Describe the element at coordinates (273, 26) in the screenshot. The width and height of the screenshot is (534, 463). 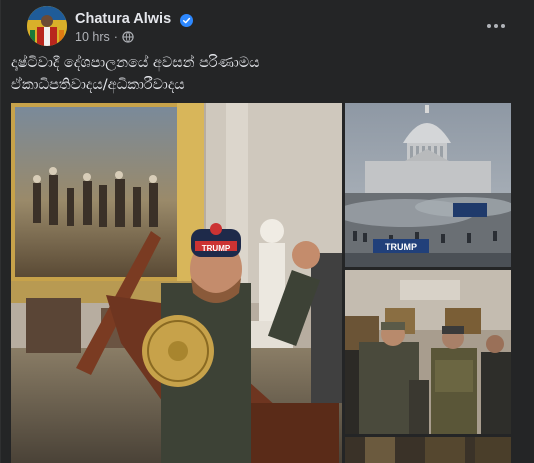
I see `post-header: Chatura Alwis 10 hrs ·` at that location.